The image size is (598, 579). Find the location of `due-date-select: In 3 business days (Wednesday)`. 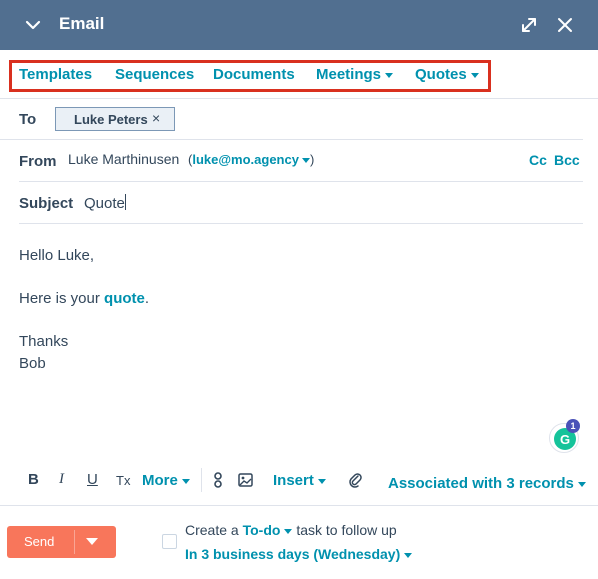

due-date-select: In 3 business days (Wednesday) is located at coordinates (299, 554).